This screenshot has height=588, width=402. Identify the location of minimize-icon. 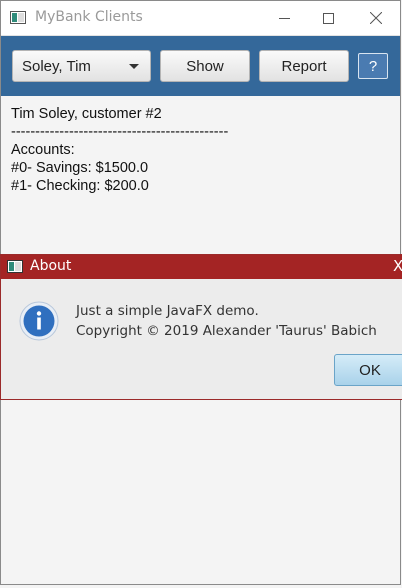
(284, 18).